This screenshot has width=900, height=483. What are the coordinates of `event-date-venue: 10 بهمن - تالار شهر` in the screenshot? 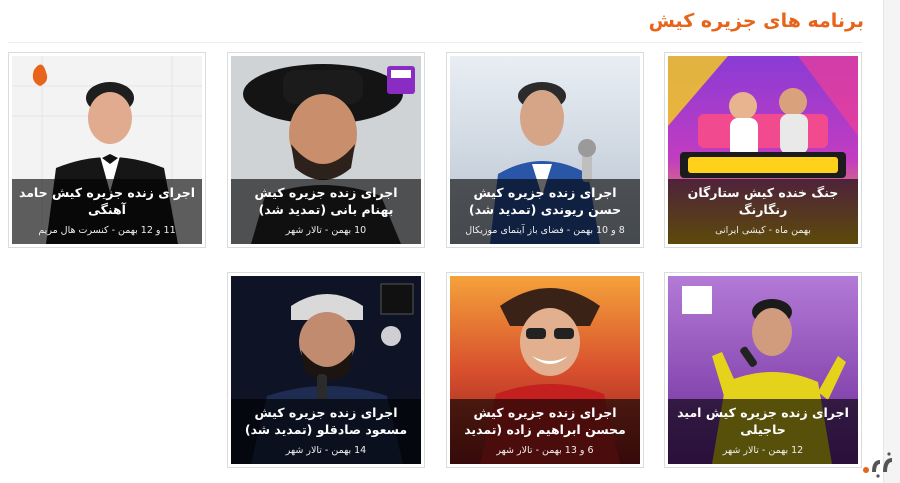 It's located at (326, 230).